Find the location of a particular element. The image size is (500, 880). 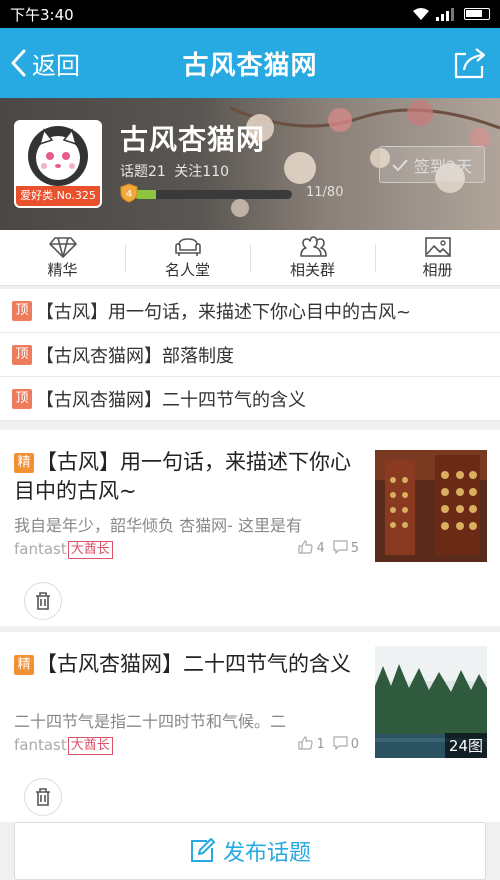

post-title: 精【古风杏猫网】二十四节气的含义 is located at coordinates (186, 664).